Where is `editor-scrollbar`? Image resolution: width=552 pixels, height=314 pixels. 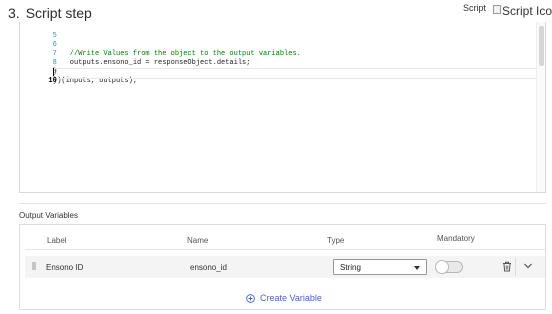
editor-scrollbar is located at coordinates (540, 107).